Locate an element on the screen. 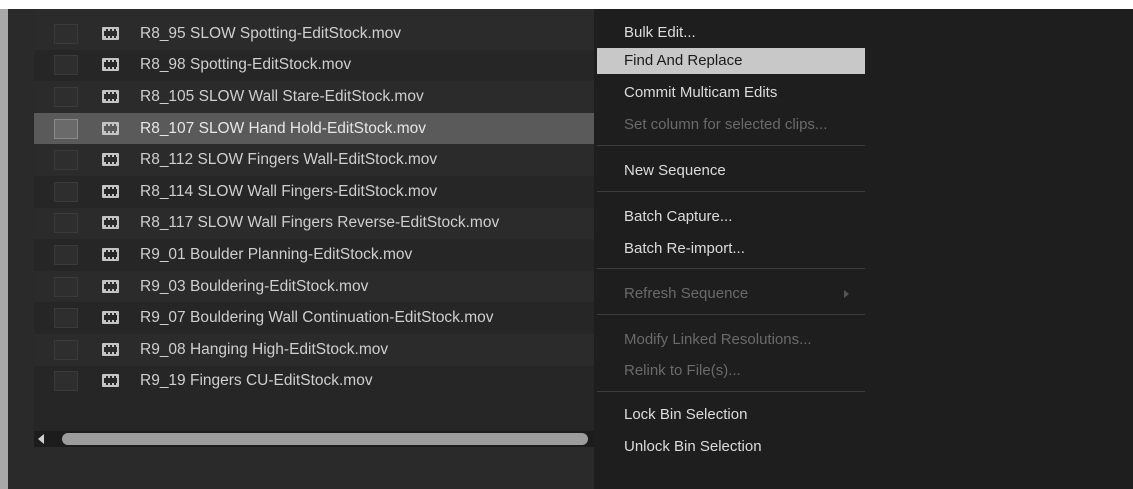 The image size is (1133, 489). menu-item-new-sequence: New Sequence is located at coordinates (731, 171).